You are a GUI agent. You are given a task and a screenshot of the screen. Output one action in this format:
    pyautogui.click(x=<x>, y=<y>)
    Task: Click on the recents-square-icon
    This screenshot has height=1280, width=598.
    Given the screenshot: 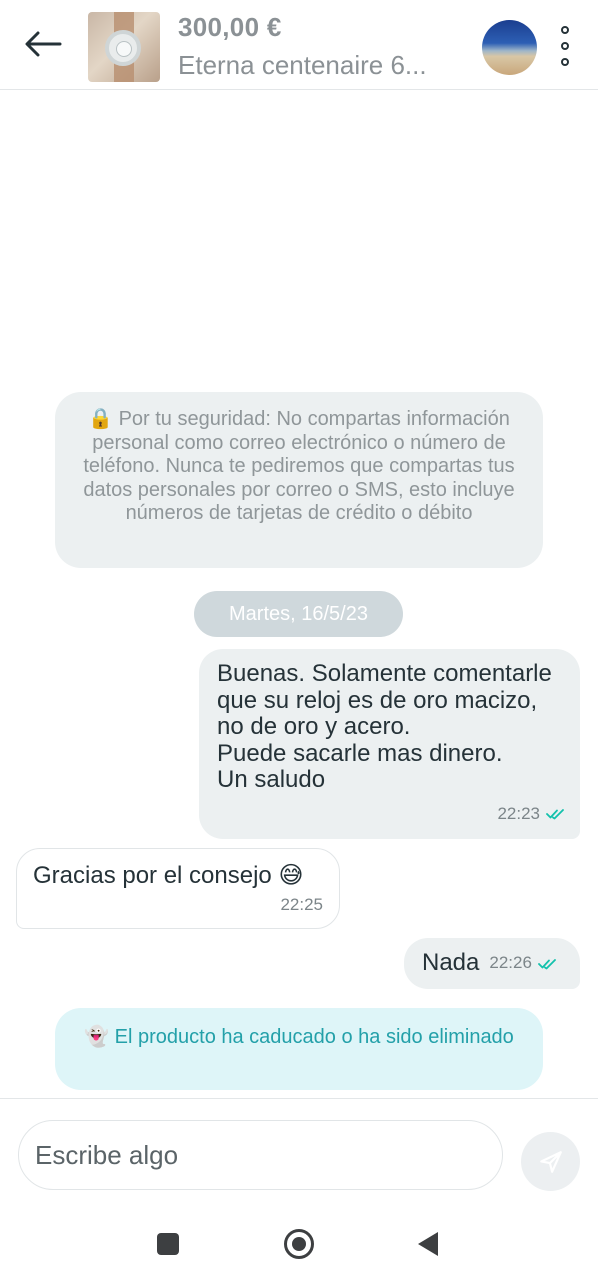 What is the action you would take?
    pyautogui.click(x=168, y=1244)
    